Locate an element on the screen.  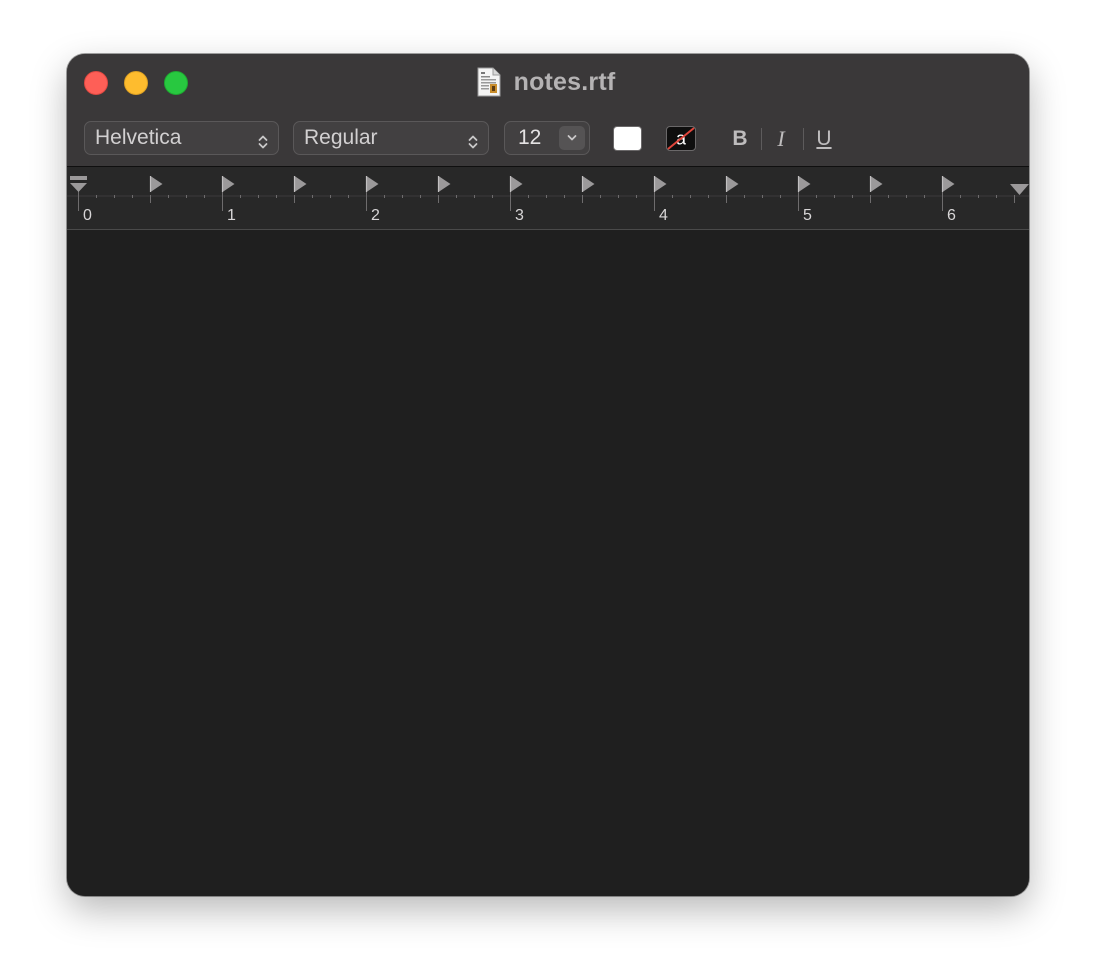
first-line-indent-marker is located at coordinates (78, 178).